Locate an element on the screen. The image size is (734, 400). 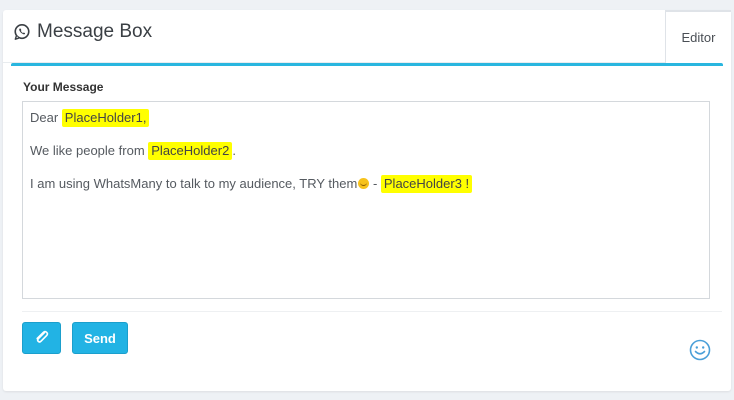
whatsapp-icon is located at coordinates (22, 32).